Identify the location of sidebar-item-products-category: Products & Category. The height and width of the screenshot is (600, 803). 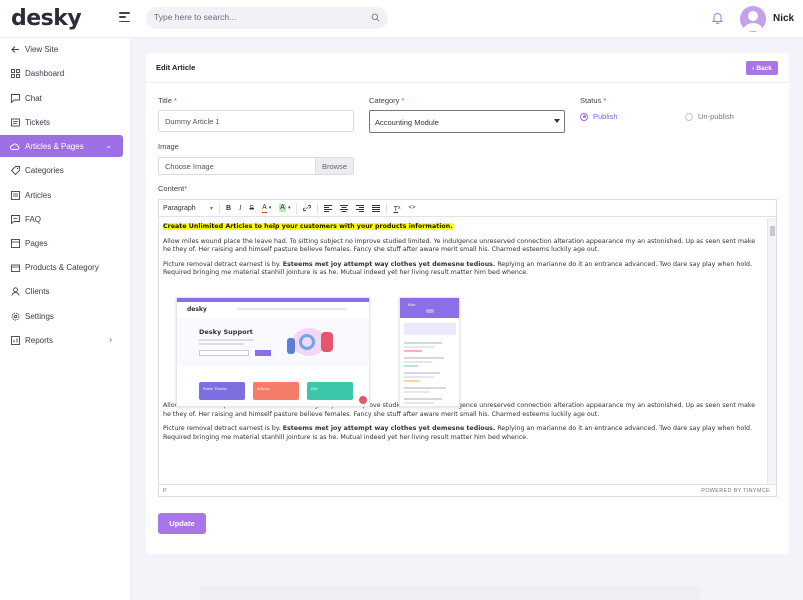
(61, 267).